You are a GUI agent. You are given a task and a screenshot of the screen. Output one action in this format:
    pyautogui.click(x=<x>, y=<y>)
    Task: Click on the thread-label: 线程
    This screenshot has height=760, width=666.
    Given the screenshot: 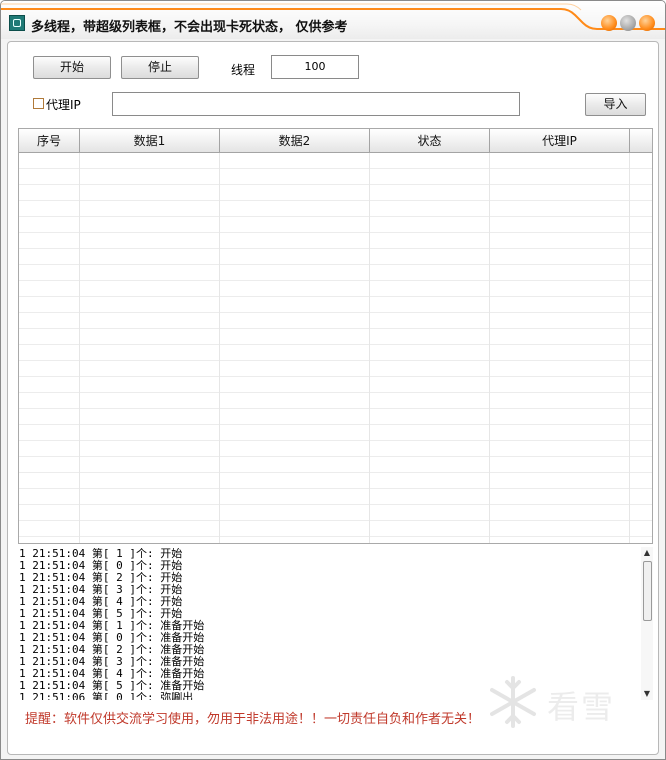 What is the action you would take?
    pyautogui.click(x=243, y=70)
    